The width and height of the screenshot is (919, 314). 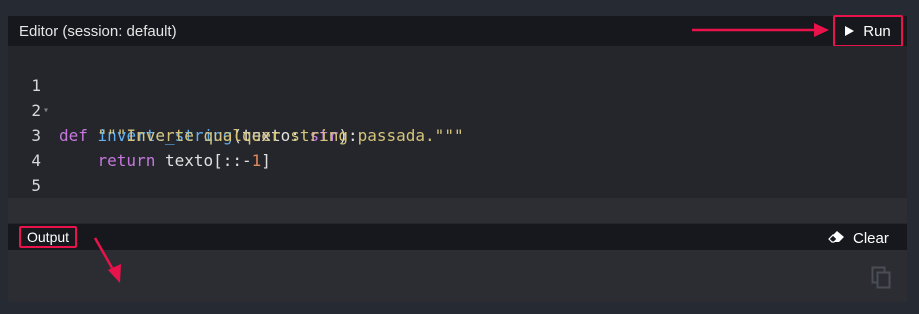 What do you see at coordinates (760, 30) in the screenshot?
I see `arrow-to-run-icon` at bounding box center [760, 30].